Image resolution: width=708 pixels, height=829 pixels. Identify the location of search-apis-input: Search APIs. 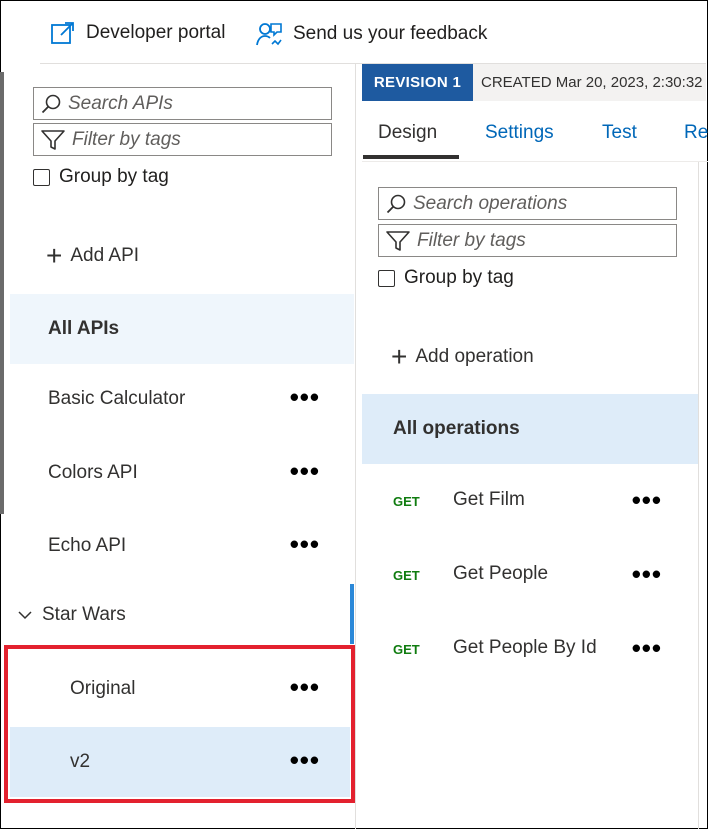
(182, 103).